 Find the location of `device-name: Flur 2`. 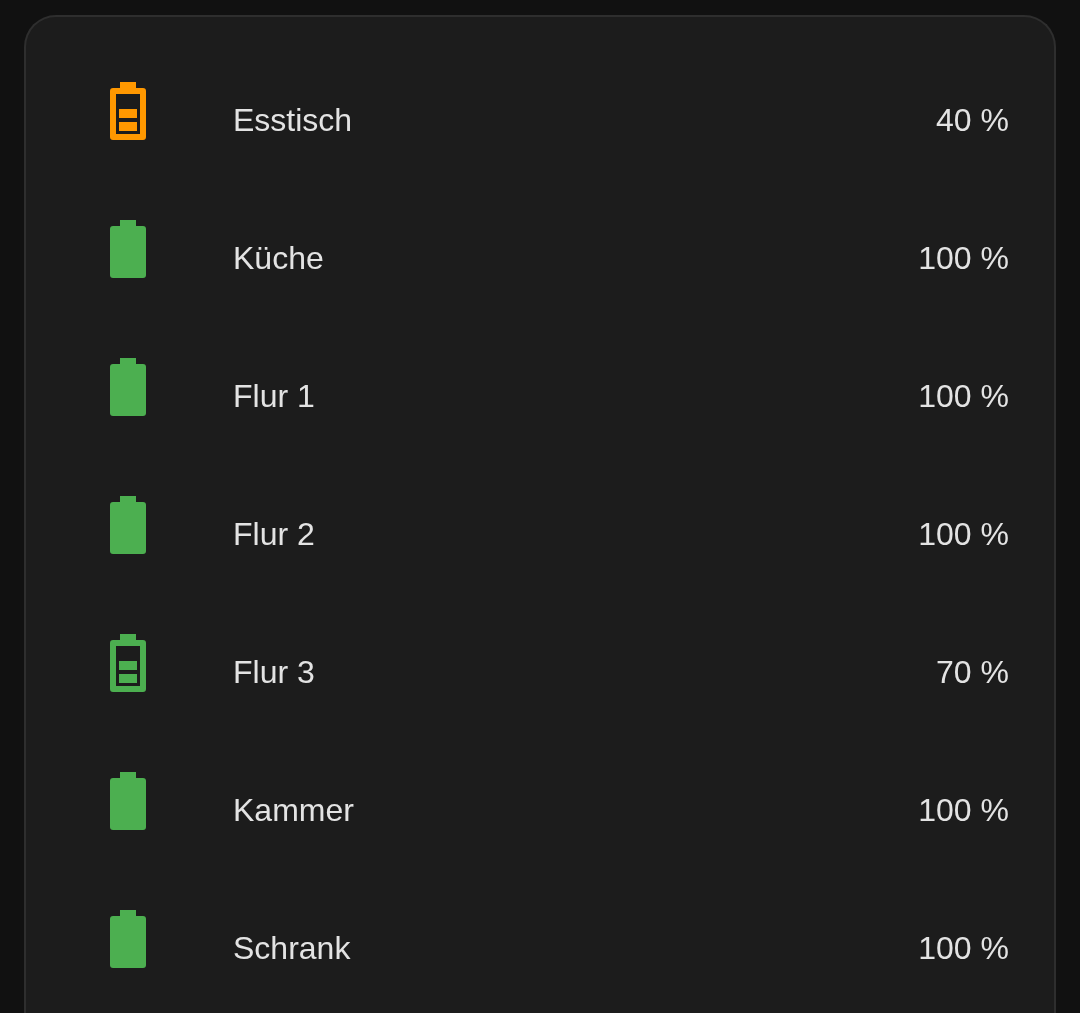

device-name: Flur 2 is located at coordinates (274, 534).